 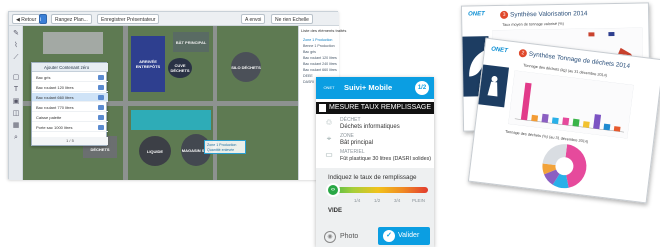 I want to click on tick-label: PLEIN, so click(x=419, y=200).